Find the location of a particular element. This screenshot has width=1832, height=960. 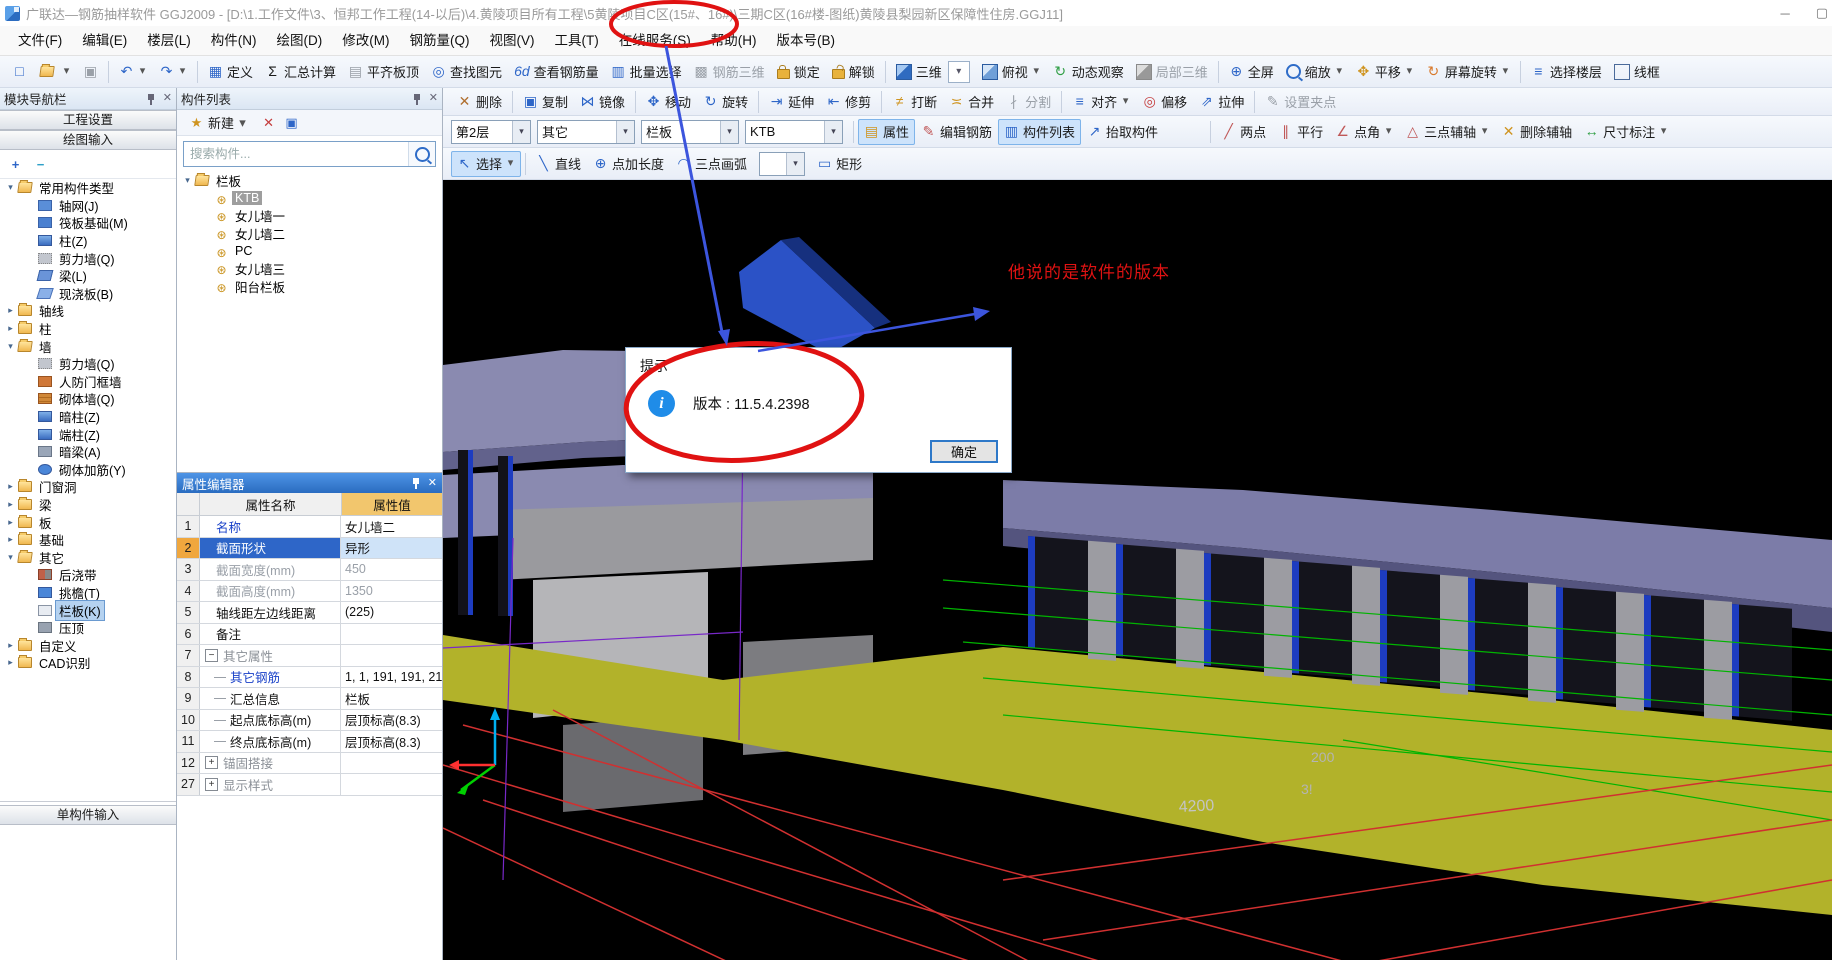

menu-modify: 修改(M) is located at coordinates (365, 41).